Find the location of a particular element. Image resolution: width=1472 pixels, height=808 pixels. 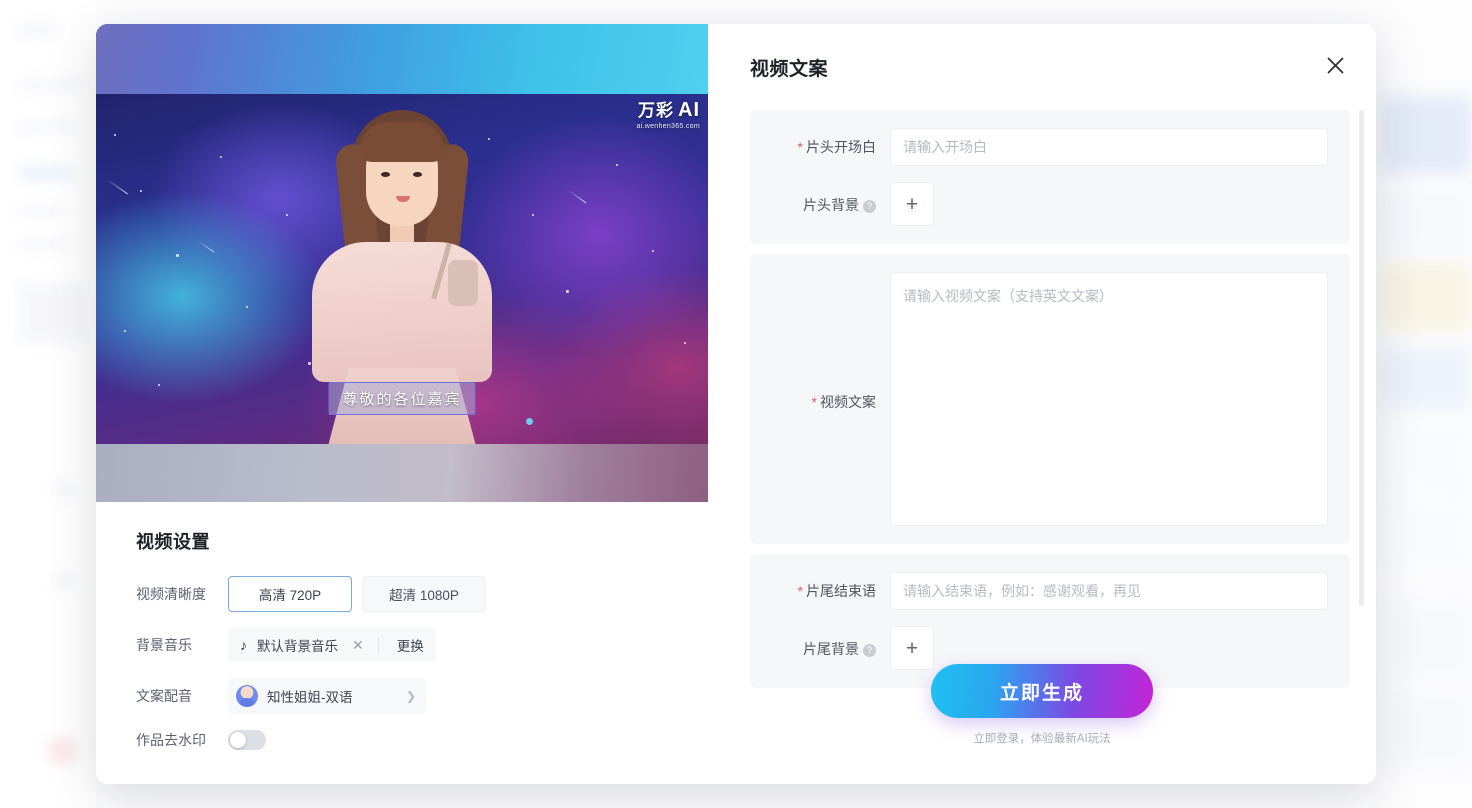

quality-option-1080p: 超清 1080P is located at coordinates (424, 594).